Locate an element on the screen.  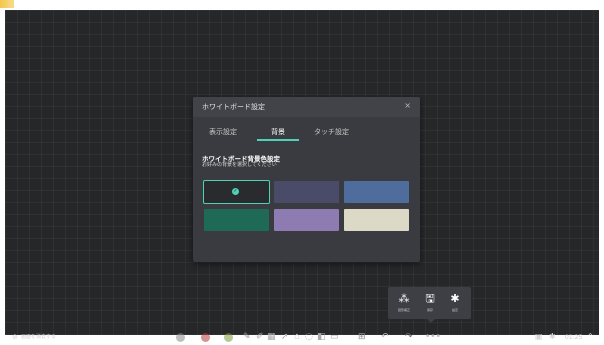
lasso-icon: ◌ is located at coordinates (309, 337).